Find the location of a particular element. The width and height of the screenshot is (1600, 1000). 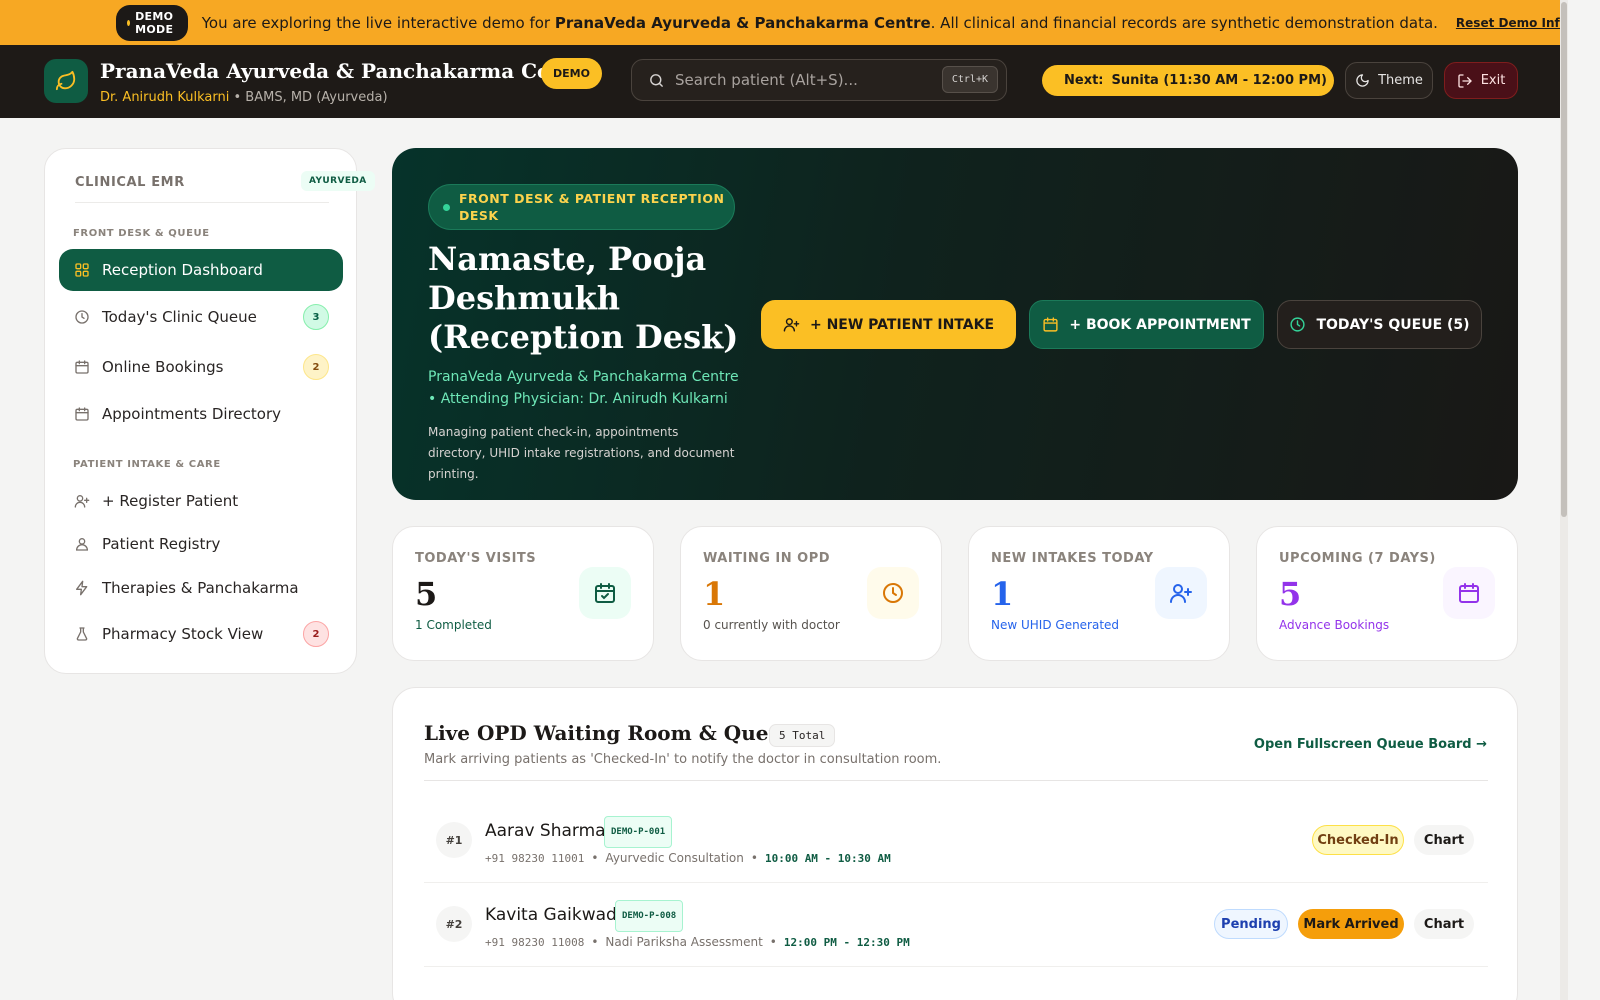

open-fullscreen-queue-link: Open Fullscreen Queue Board → is located at coordinates (1370, 744).